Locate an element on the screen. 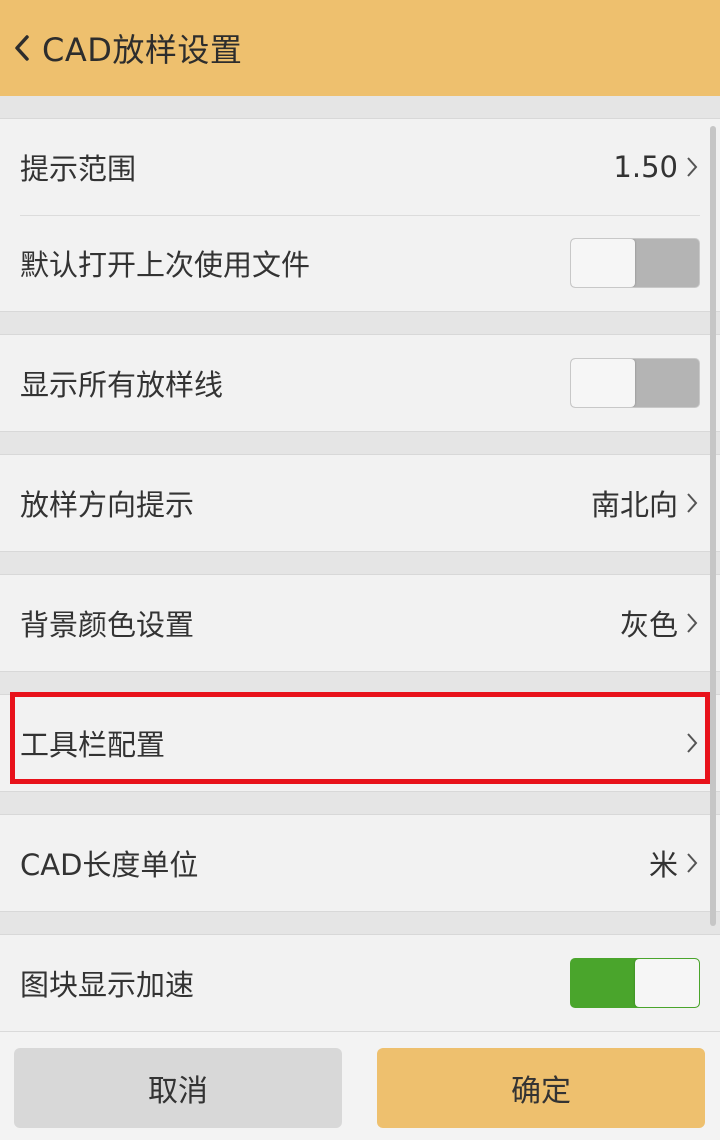 This screenshot has width=720, height=1140. setting-label: 工具栏配置 is located at coordinates (93, 745).